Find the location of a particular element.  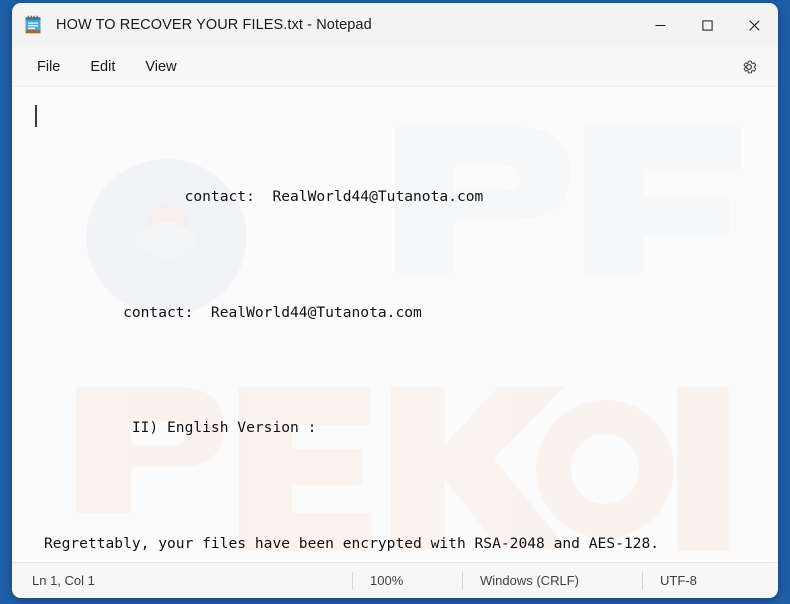

window-title: HOW TO RECOVER YOUR FILES.txt - Notepad is located at coordinates (214, 25).